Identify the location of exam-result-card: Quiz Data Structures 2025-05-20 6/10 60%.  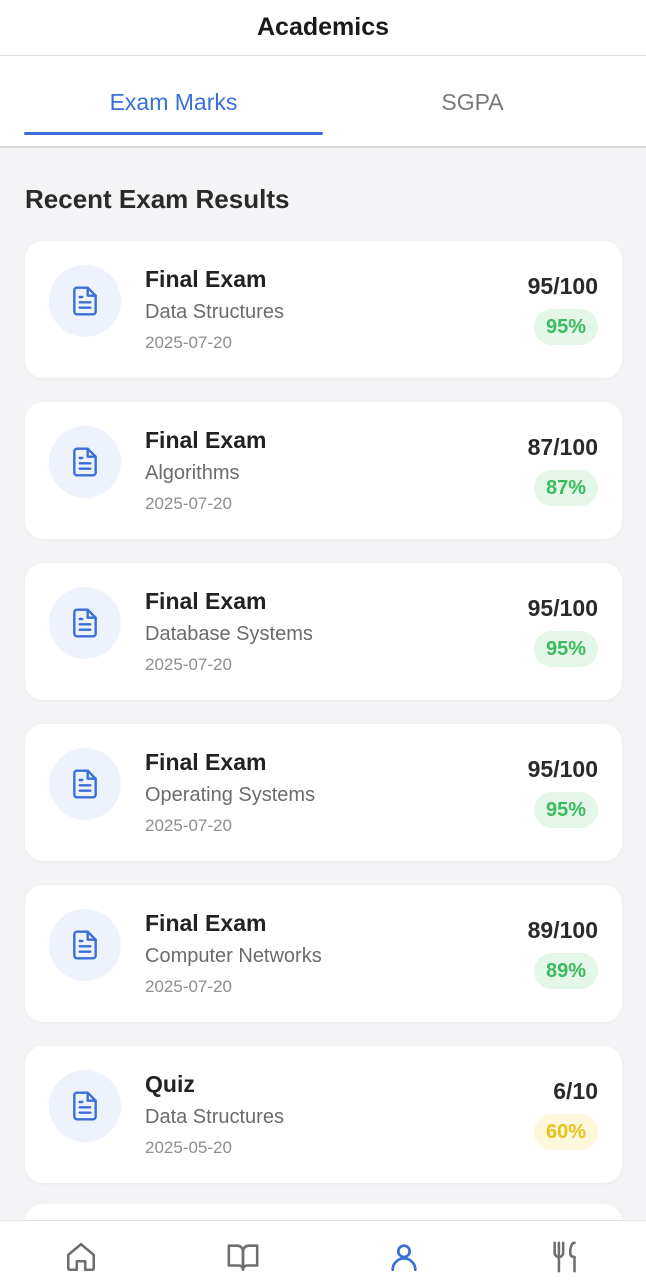
(323, 1114).